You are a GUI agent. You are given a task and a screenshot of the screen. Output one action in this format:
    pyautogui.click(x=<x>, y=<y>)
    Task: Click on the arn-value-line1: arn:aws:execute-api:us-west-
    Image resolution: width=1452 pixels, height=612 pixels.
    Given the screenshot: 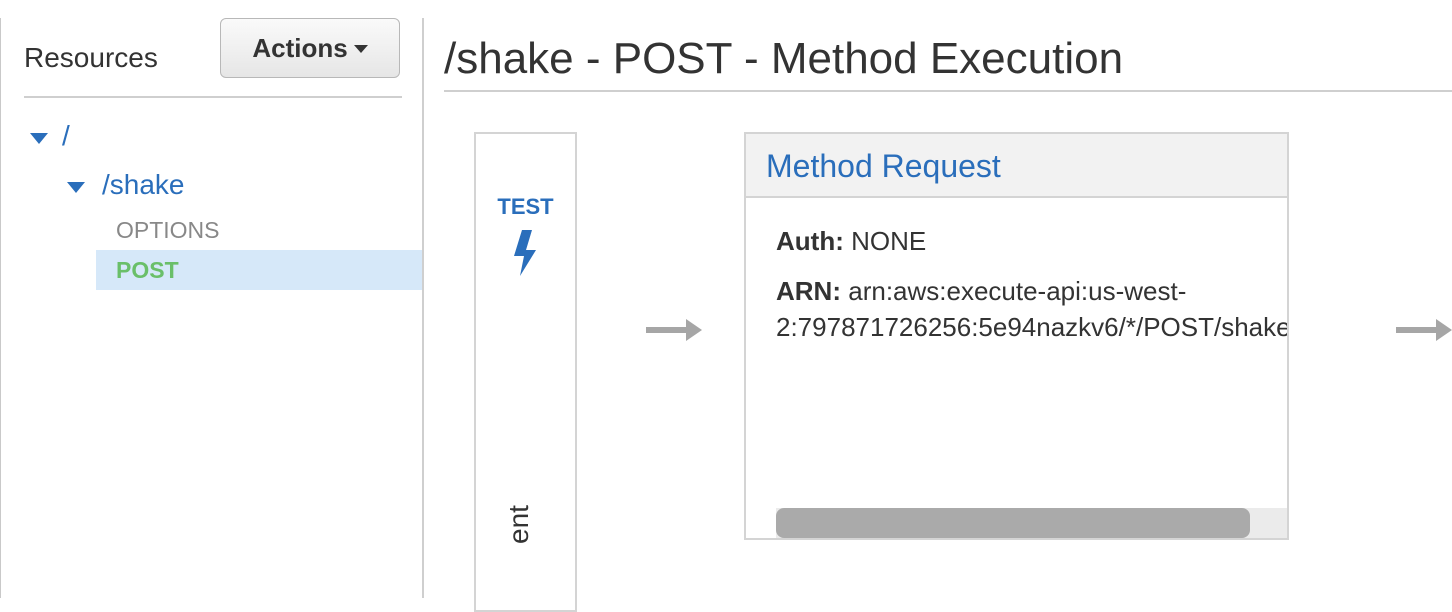 What is the action you would take?
    pyautogui.click(x=1017, y=291)
    